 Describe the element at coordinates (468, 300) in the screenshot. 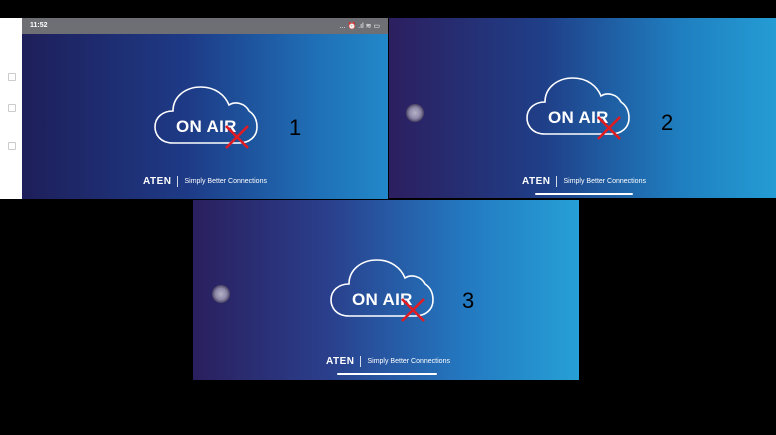

I see `panel-number: 3` at that location.